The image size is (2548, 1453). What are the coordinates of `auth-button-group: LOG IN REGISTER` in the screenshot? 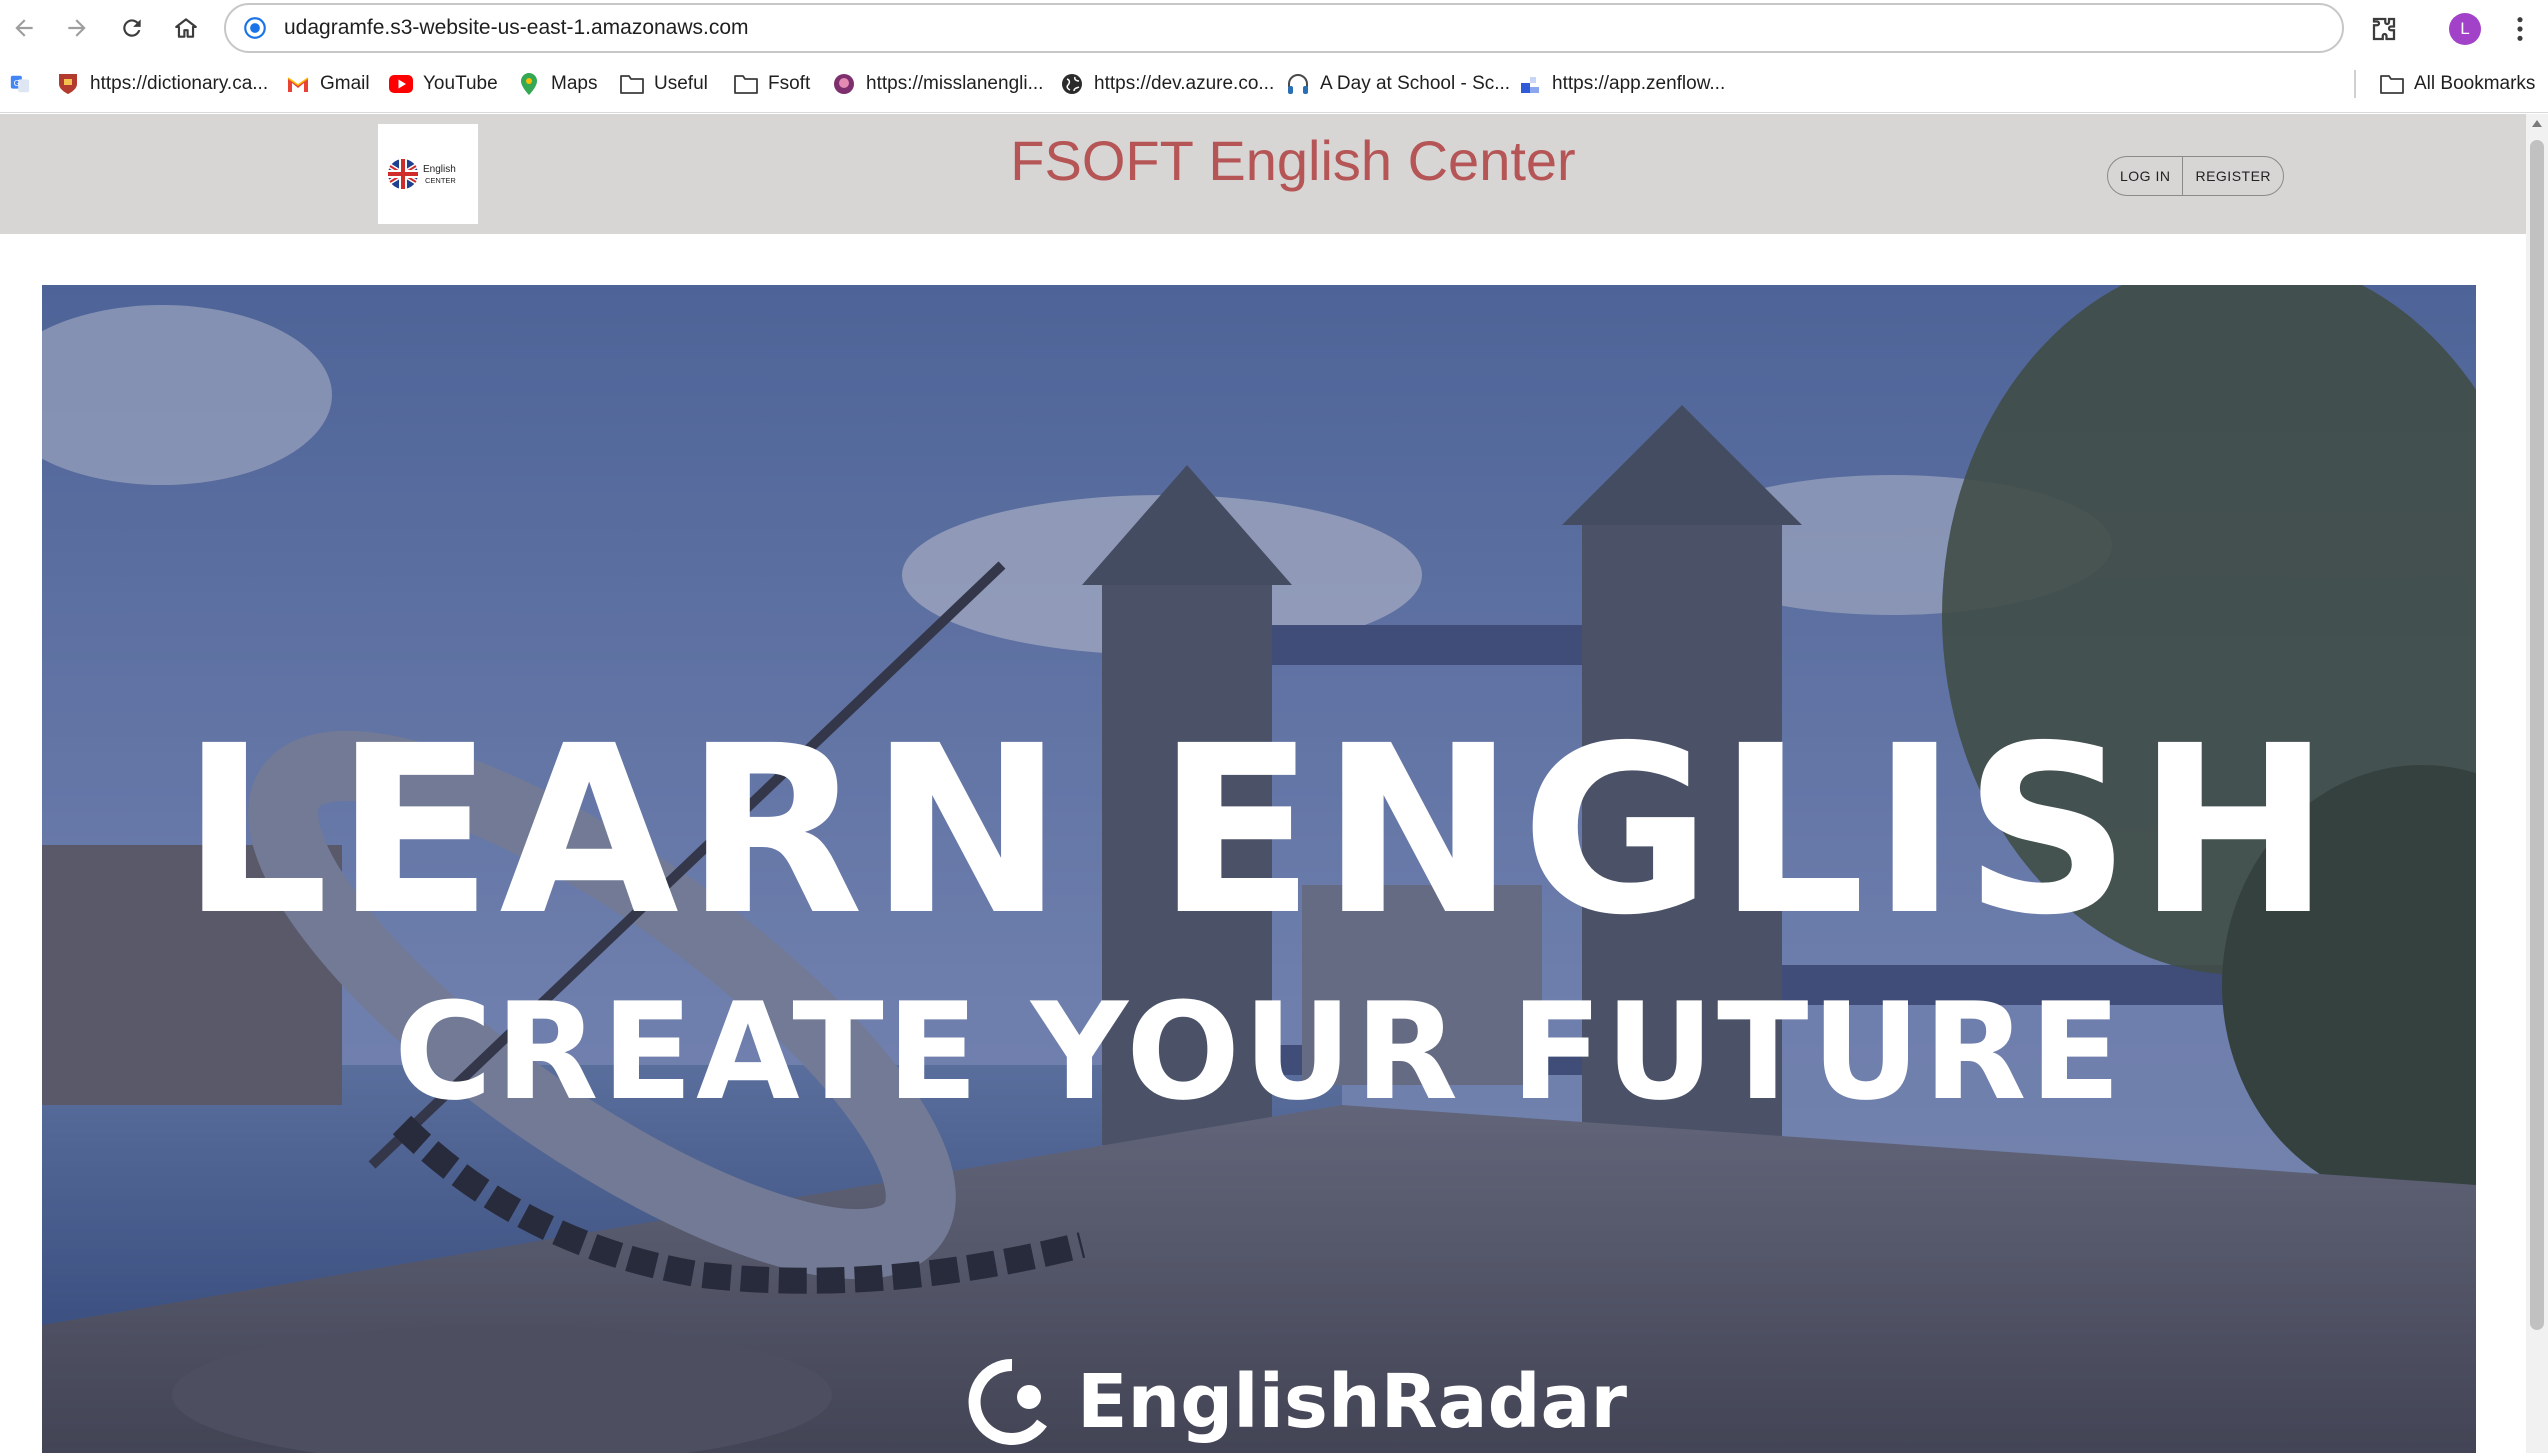 It's located at (2196, 176).